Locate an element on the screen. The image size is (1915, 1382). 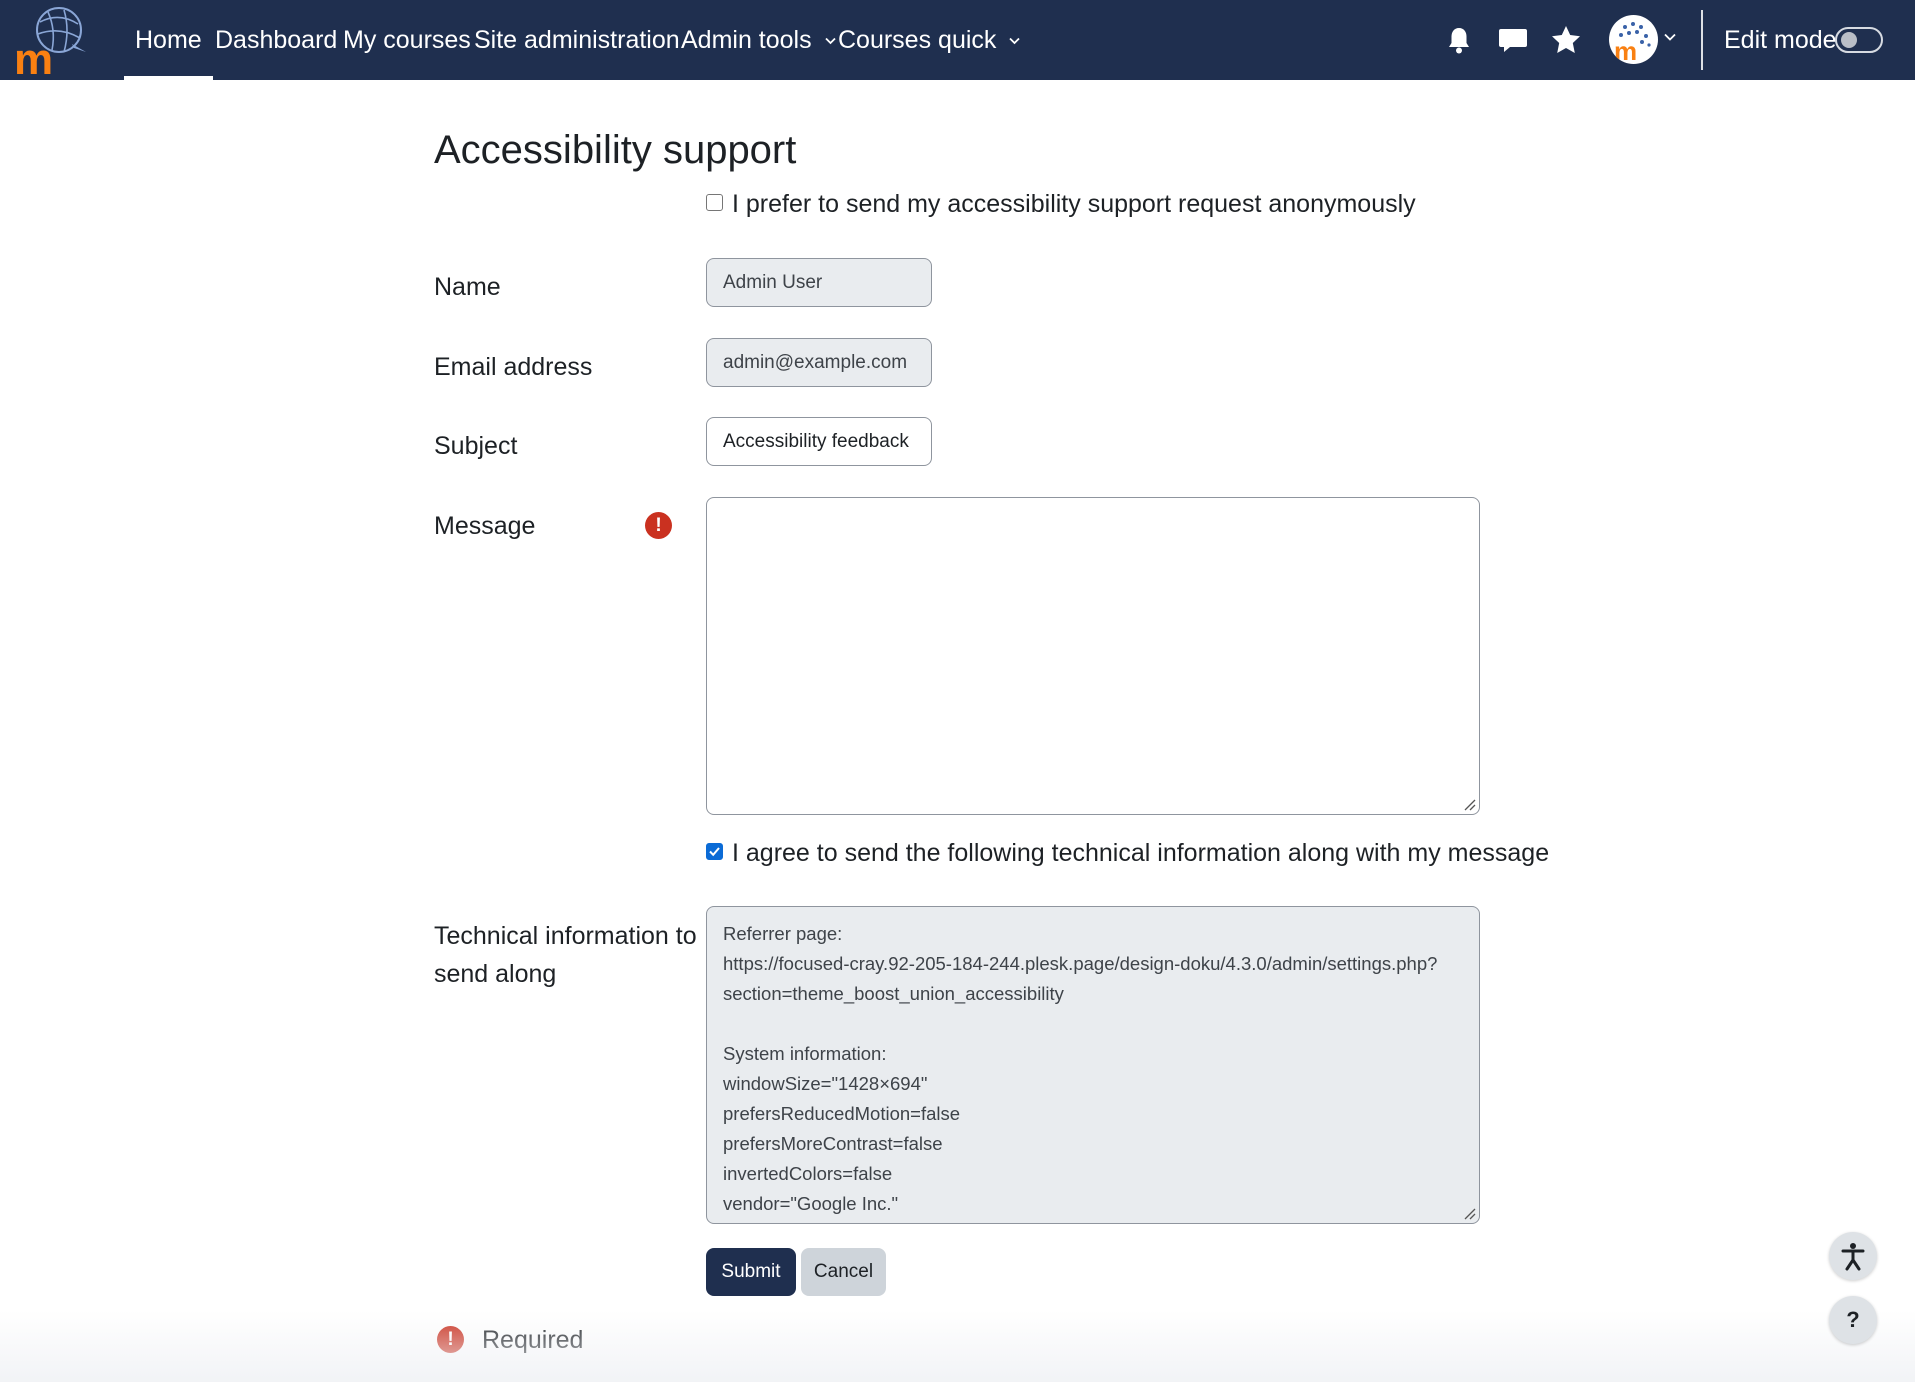
nav-my-courses-label: My courses is located at coordinates (407, 40).